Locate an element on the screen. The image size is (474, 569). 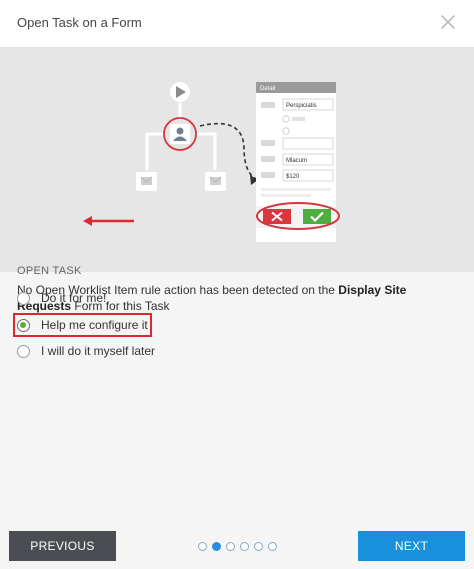
option-do-it-for-me: Do it for me! is located at coordinates (61, 298).